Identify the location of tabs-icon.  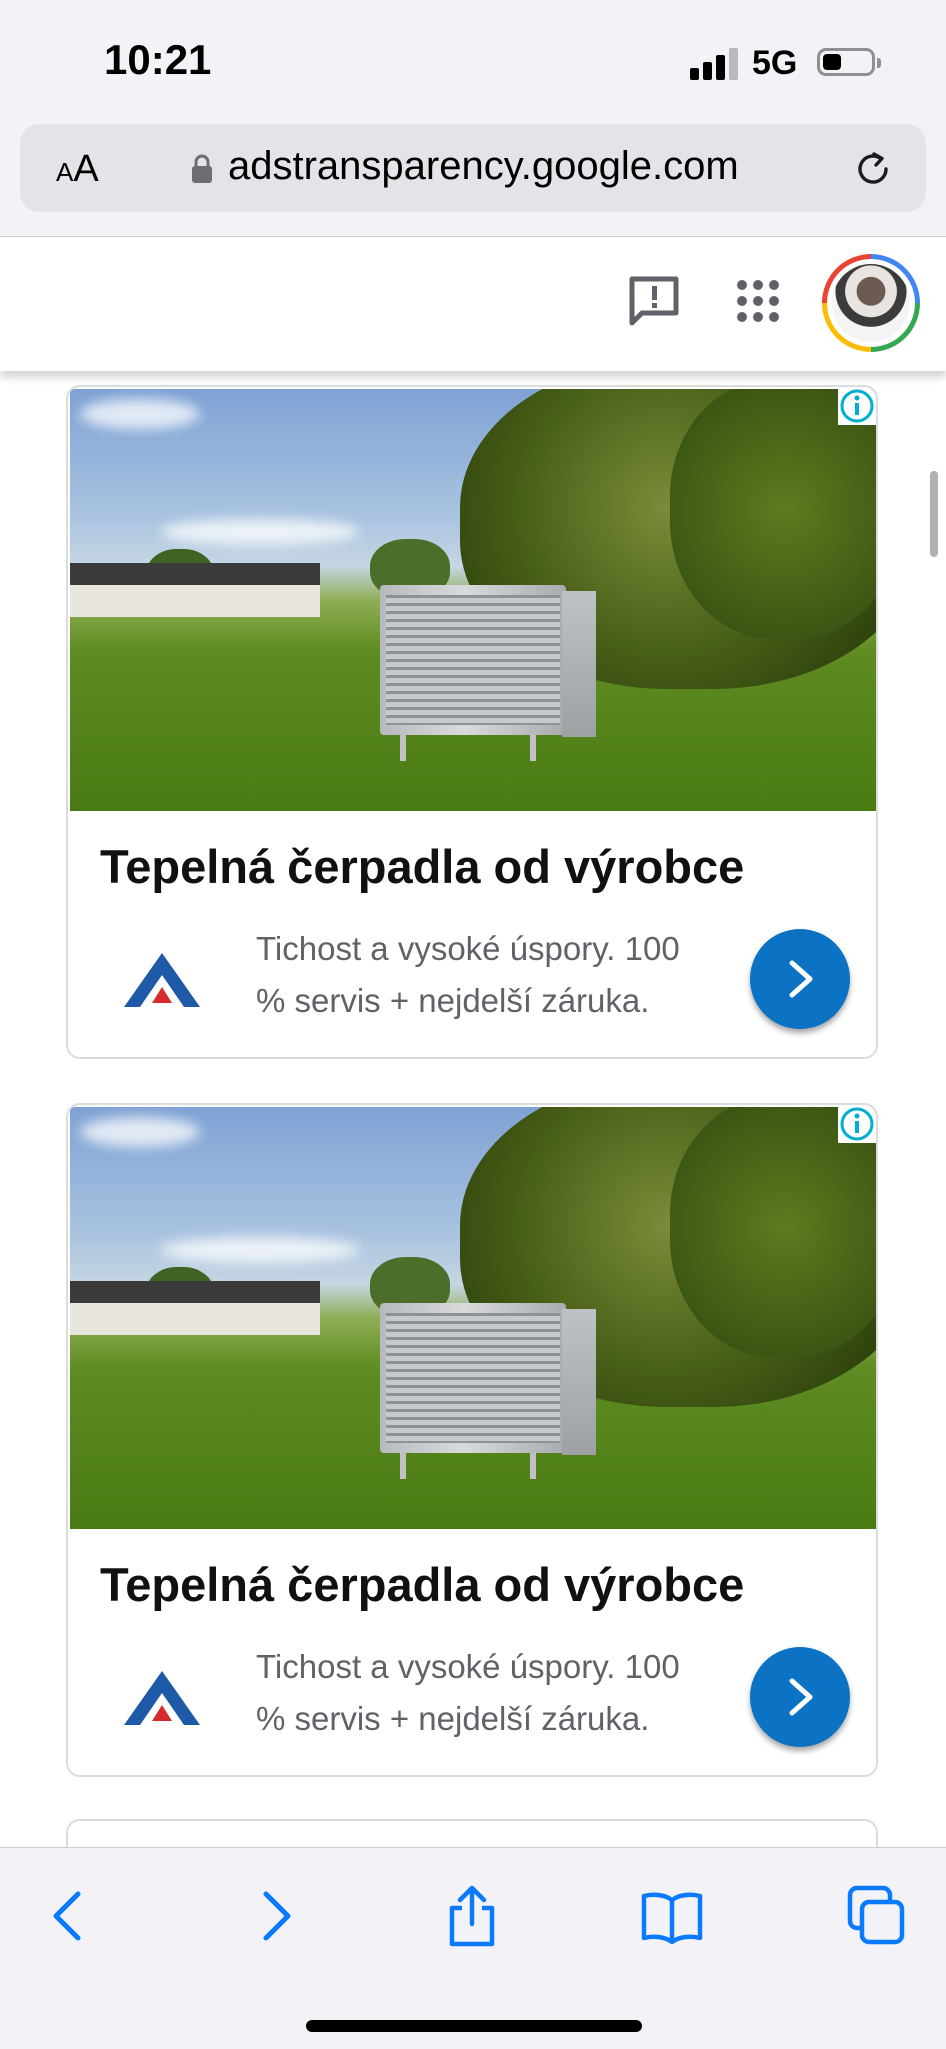
(876, 1916).